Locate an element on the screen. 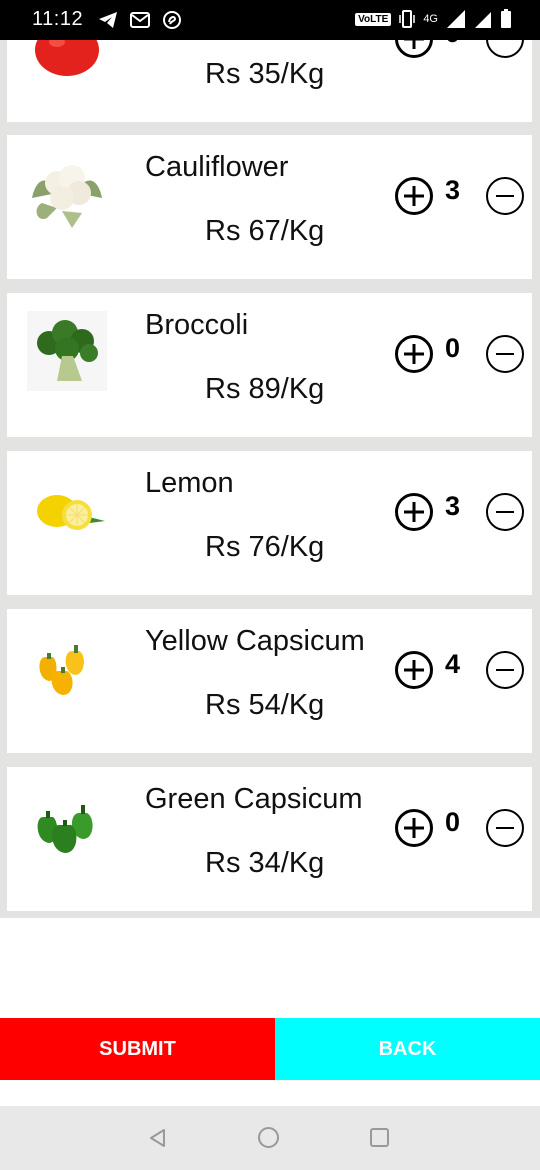  network-type-label: 4G is located at coordinates (430, 19).